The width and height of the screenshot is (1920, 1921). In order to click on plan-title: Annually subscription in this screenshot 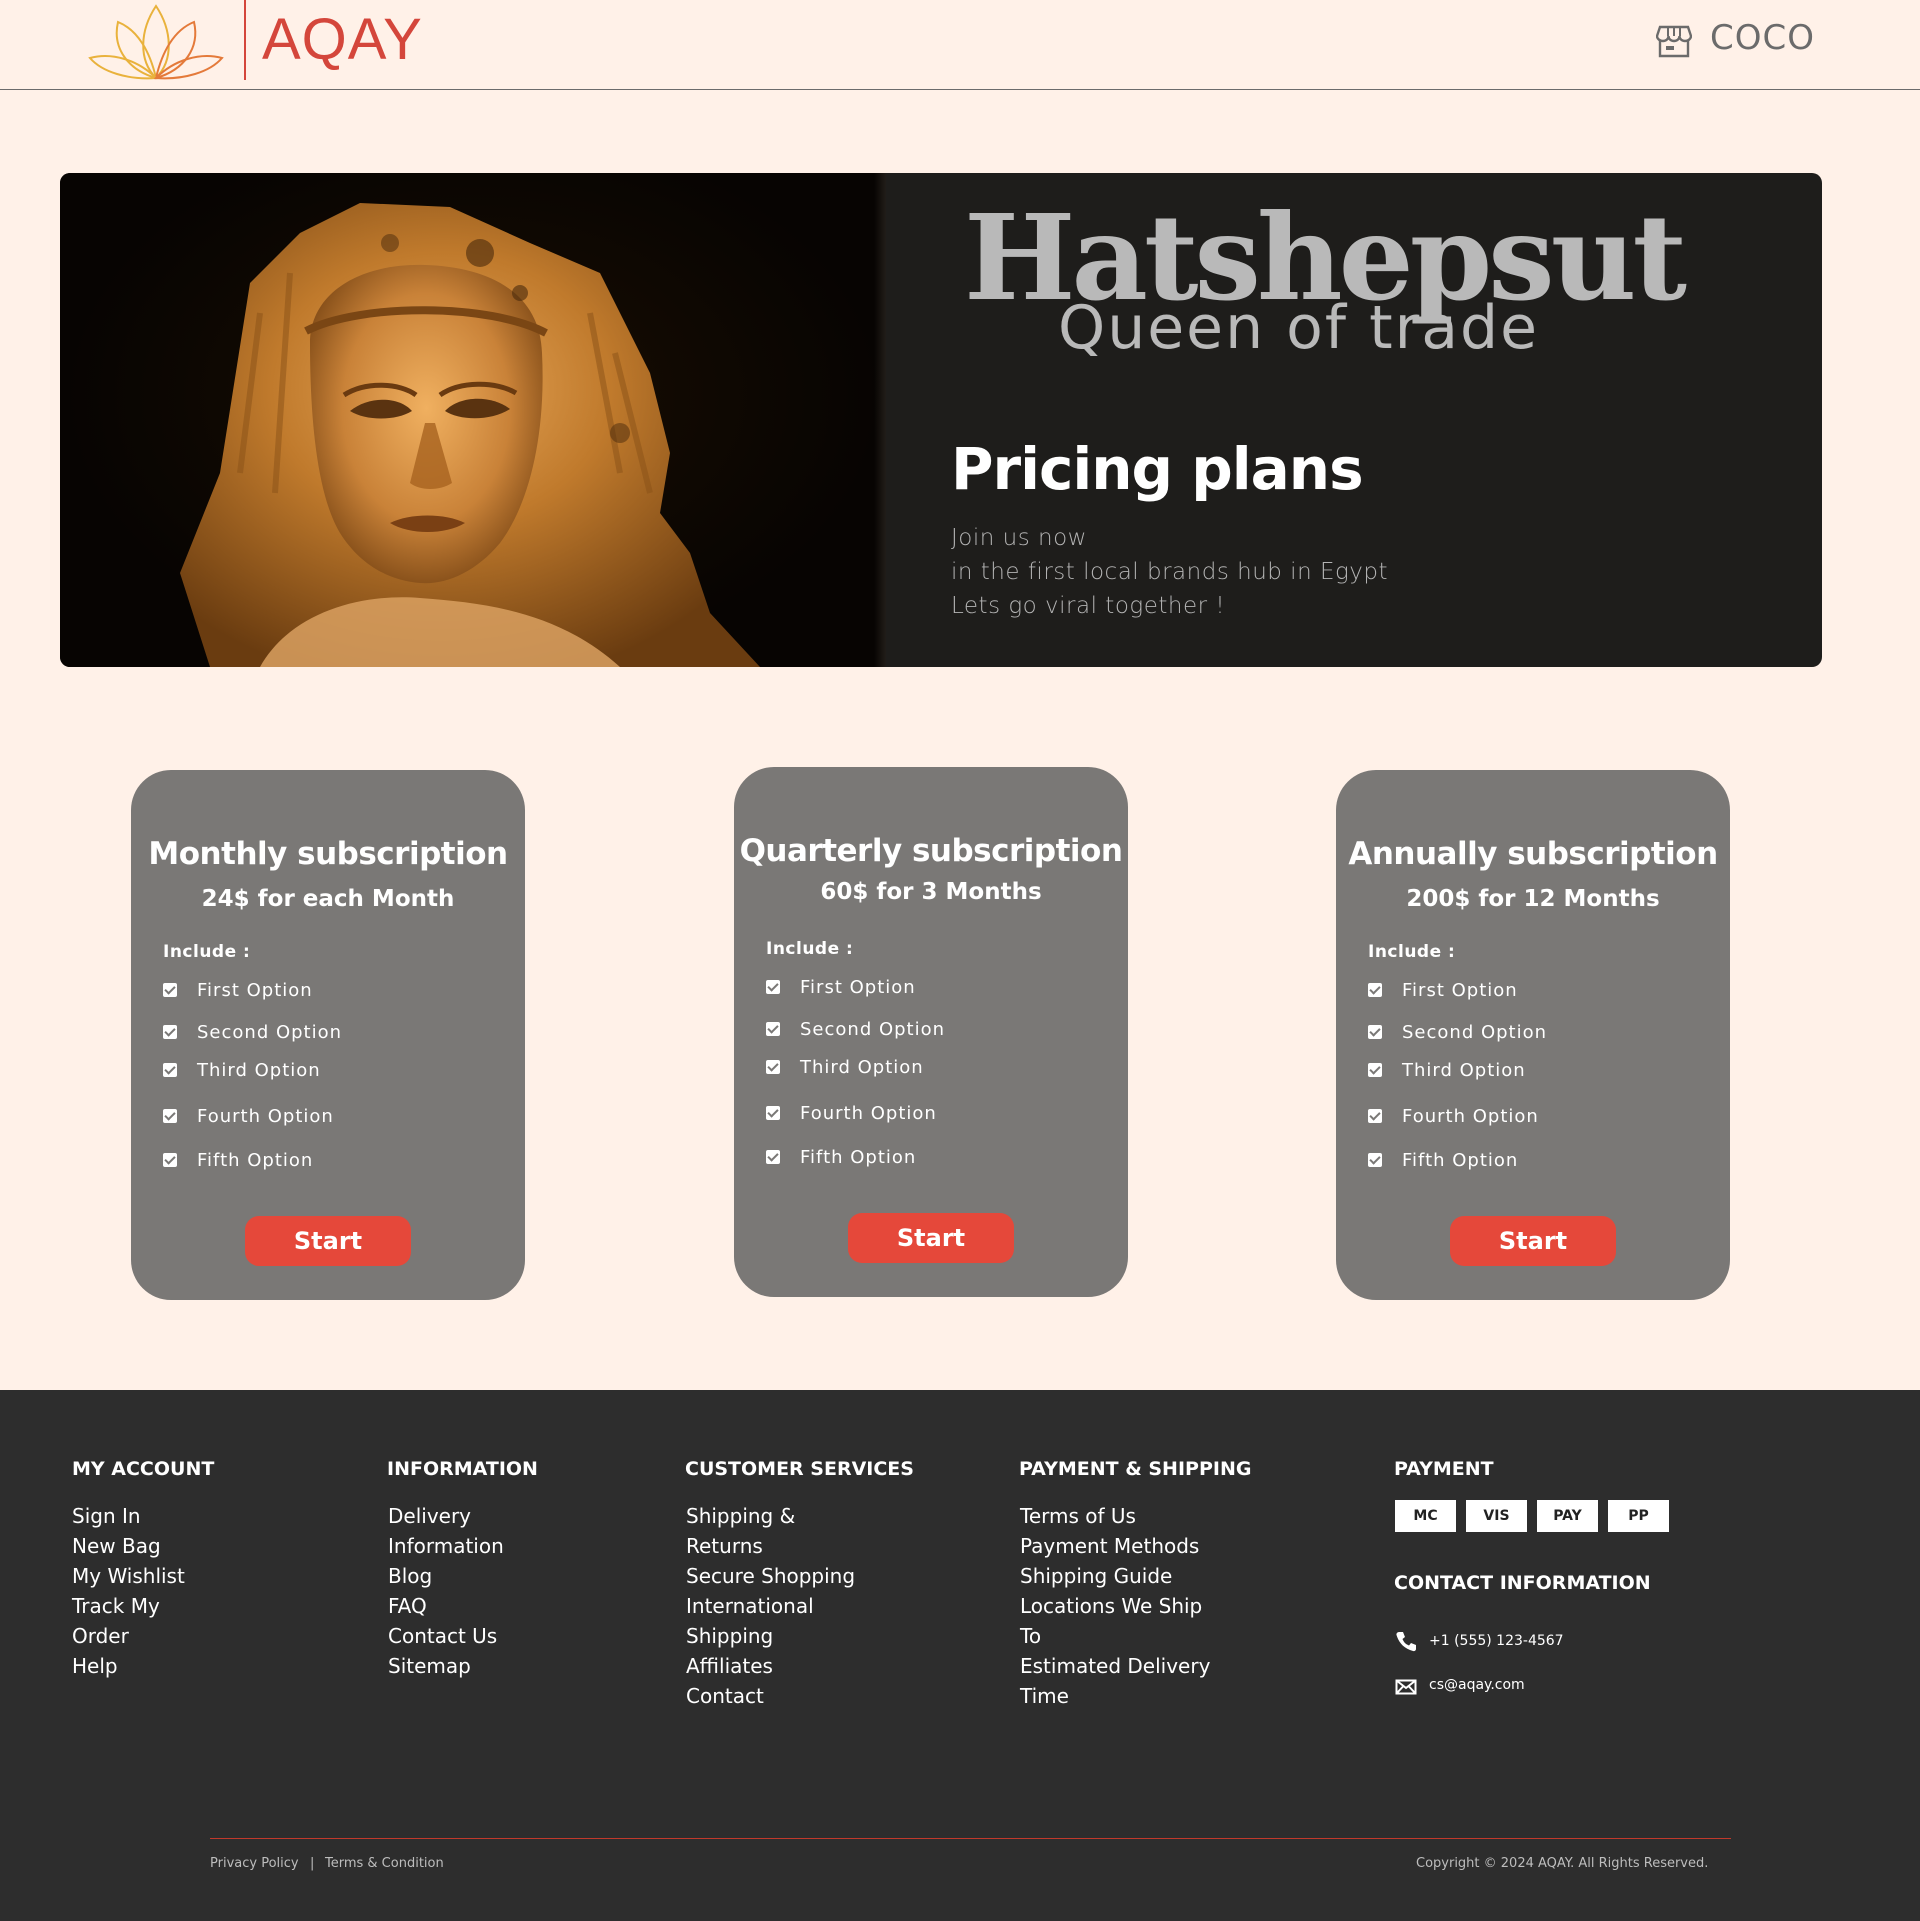, I will do `click(1533, 854)`.